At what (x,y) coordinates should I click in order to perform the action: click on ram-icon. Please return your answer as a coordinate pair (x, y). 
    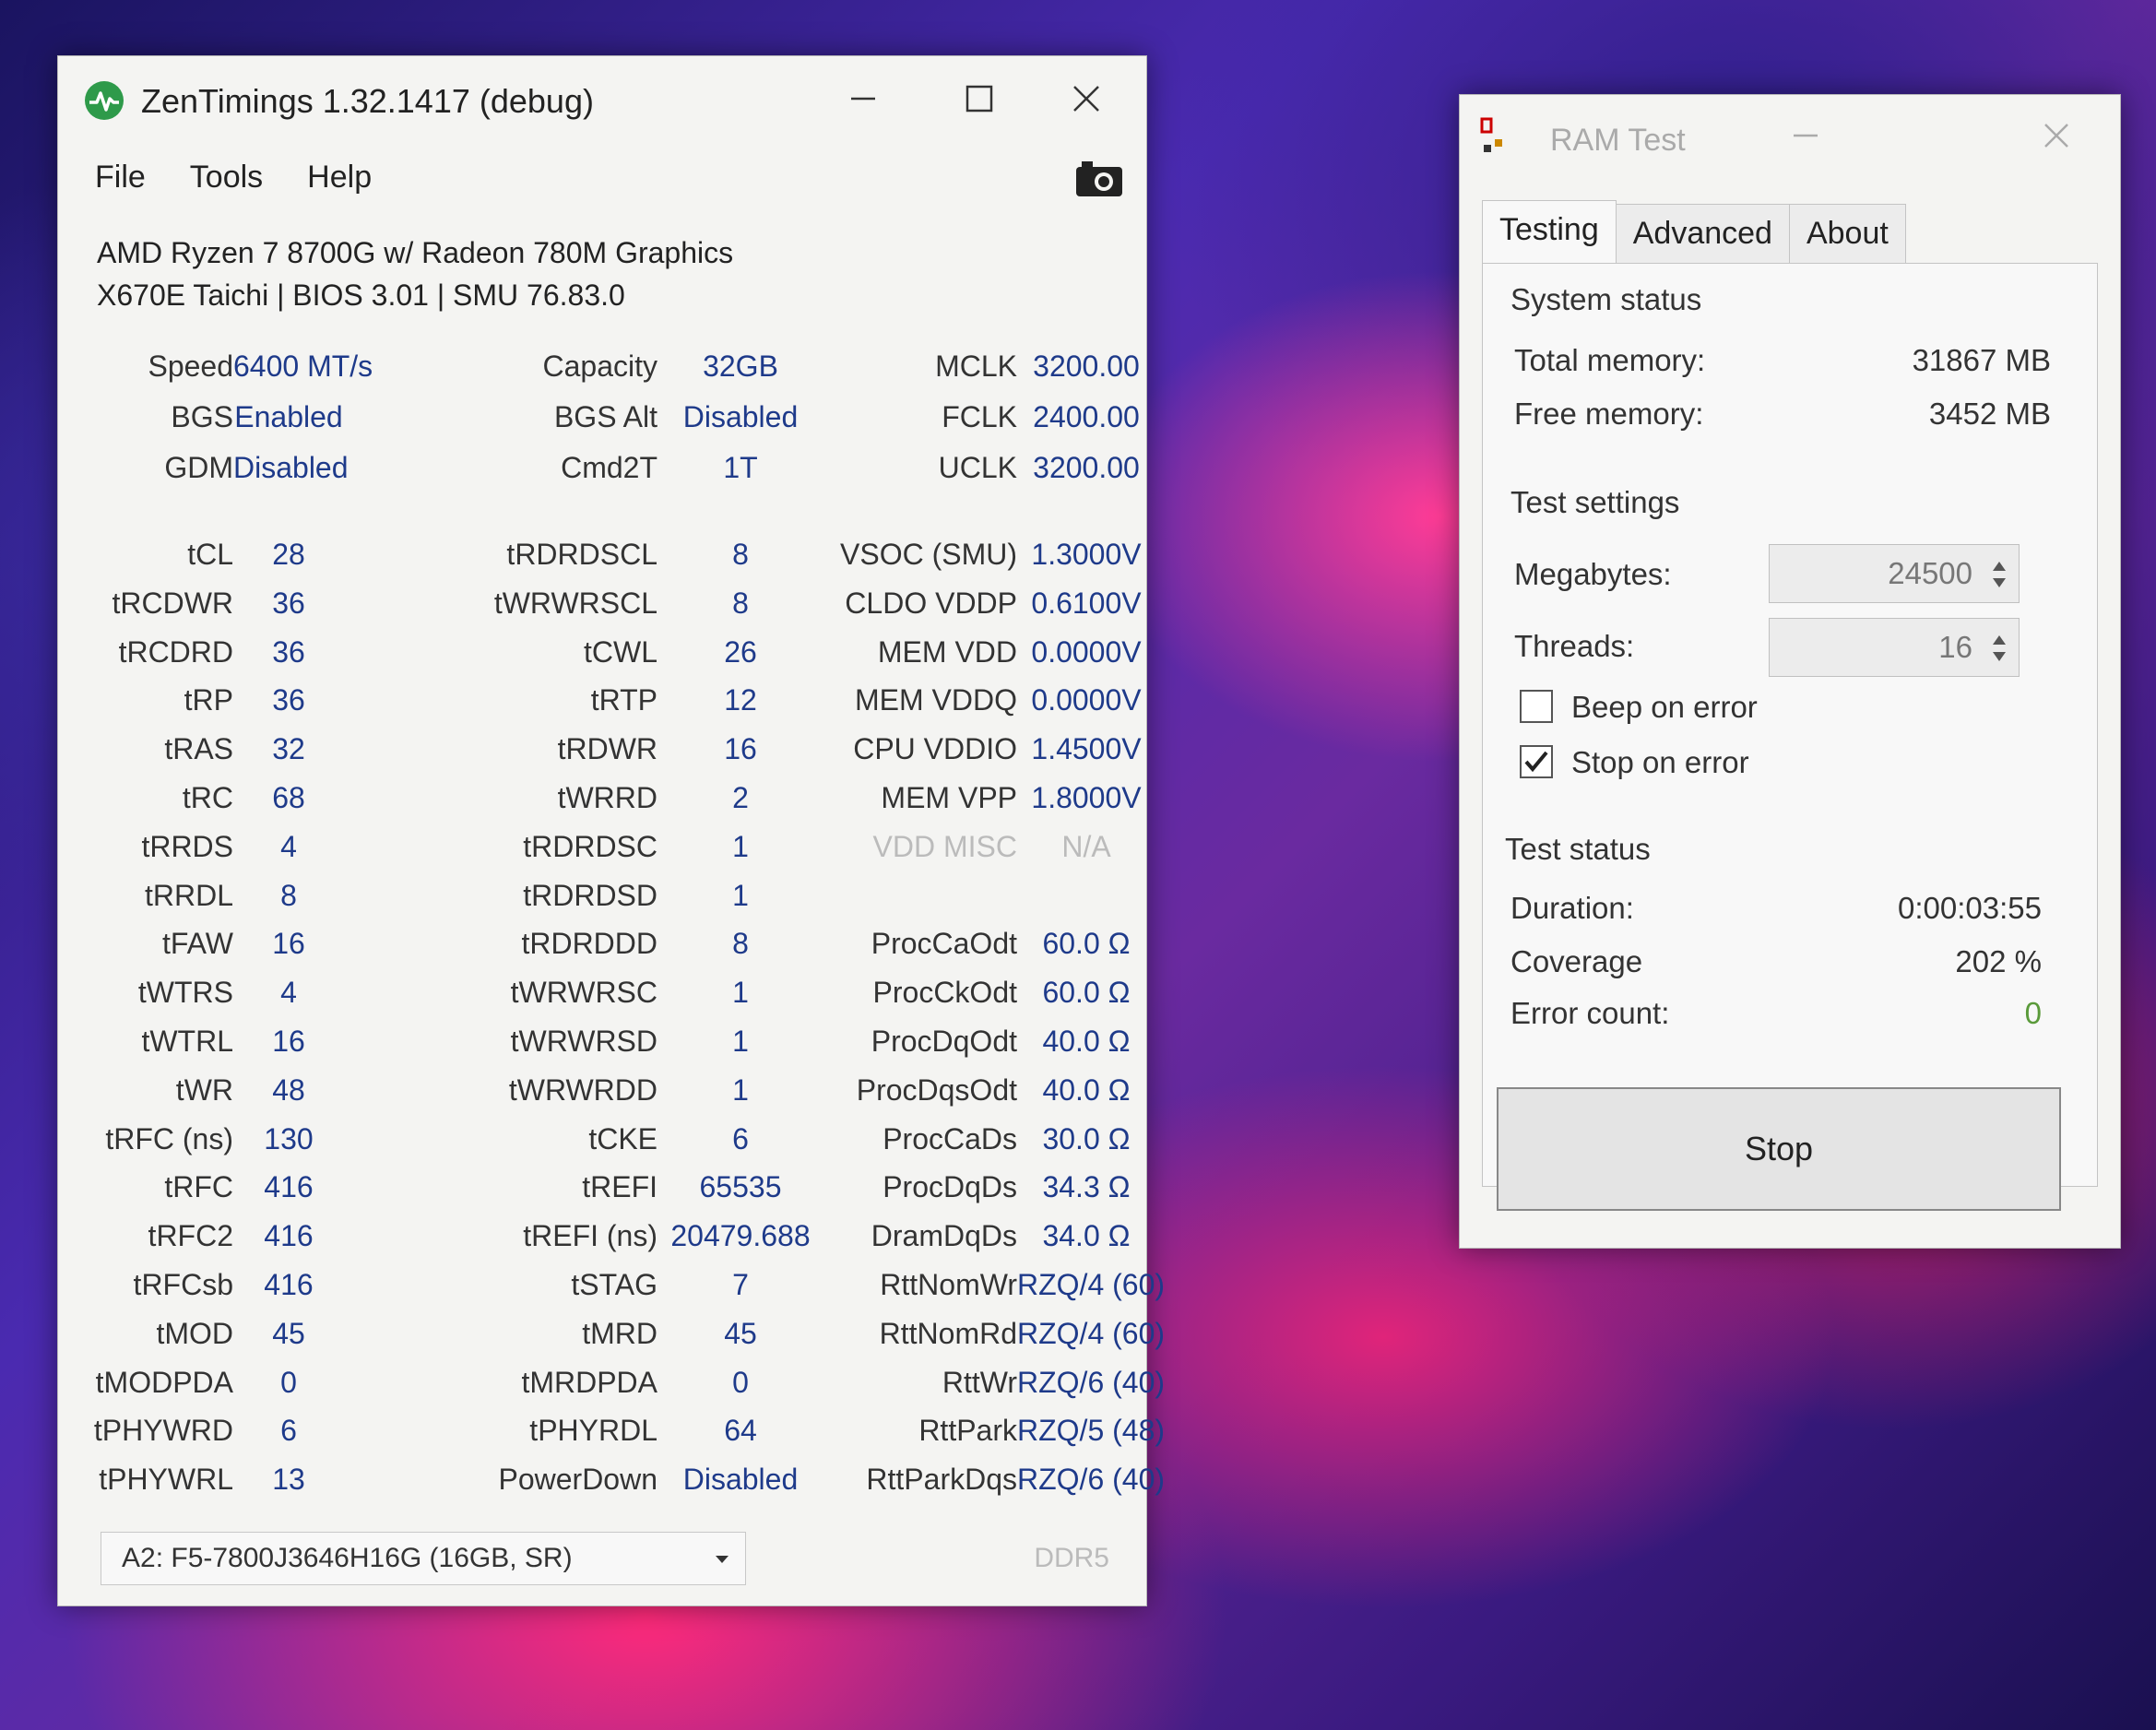
    Looking at the image, I should click on (1491, 134).